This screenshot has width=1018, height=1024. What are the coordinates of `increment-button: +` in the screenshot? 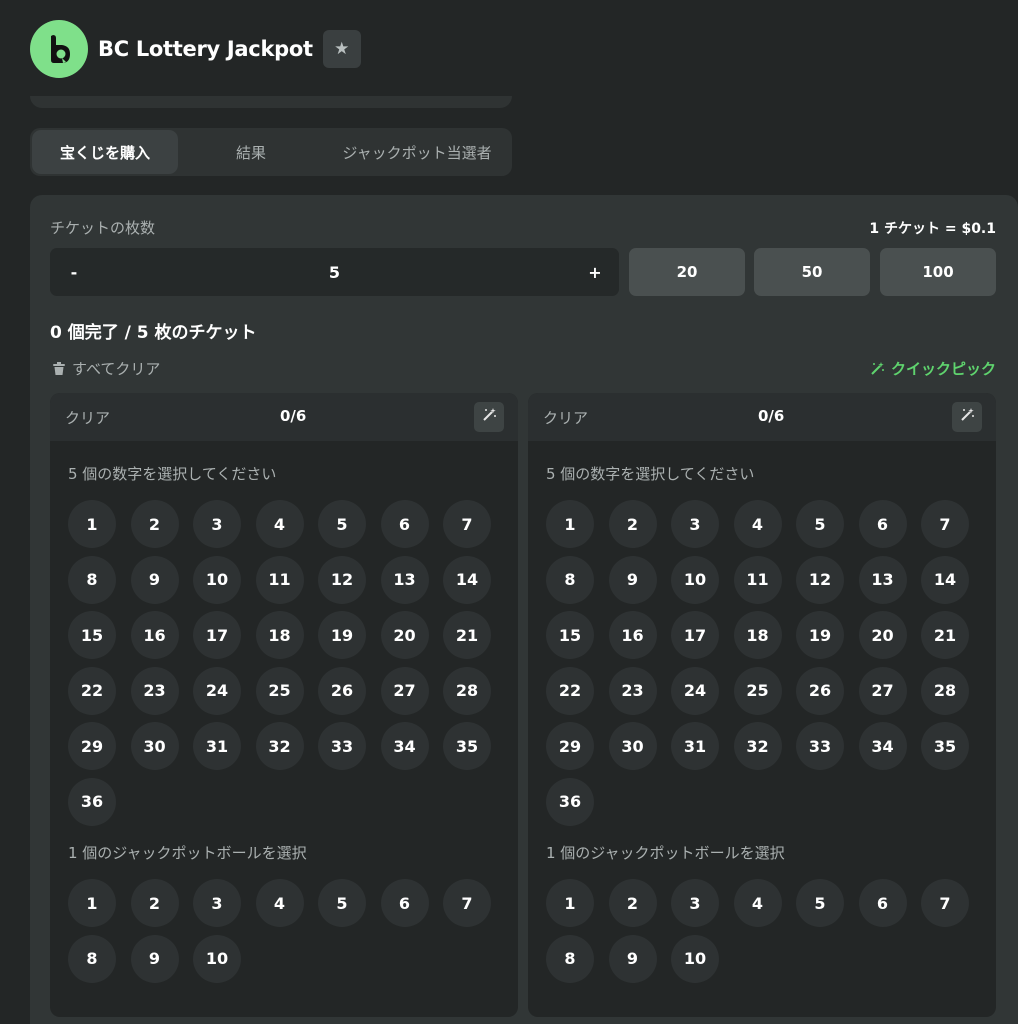 It's located at (595, 272).